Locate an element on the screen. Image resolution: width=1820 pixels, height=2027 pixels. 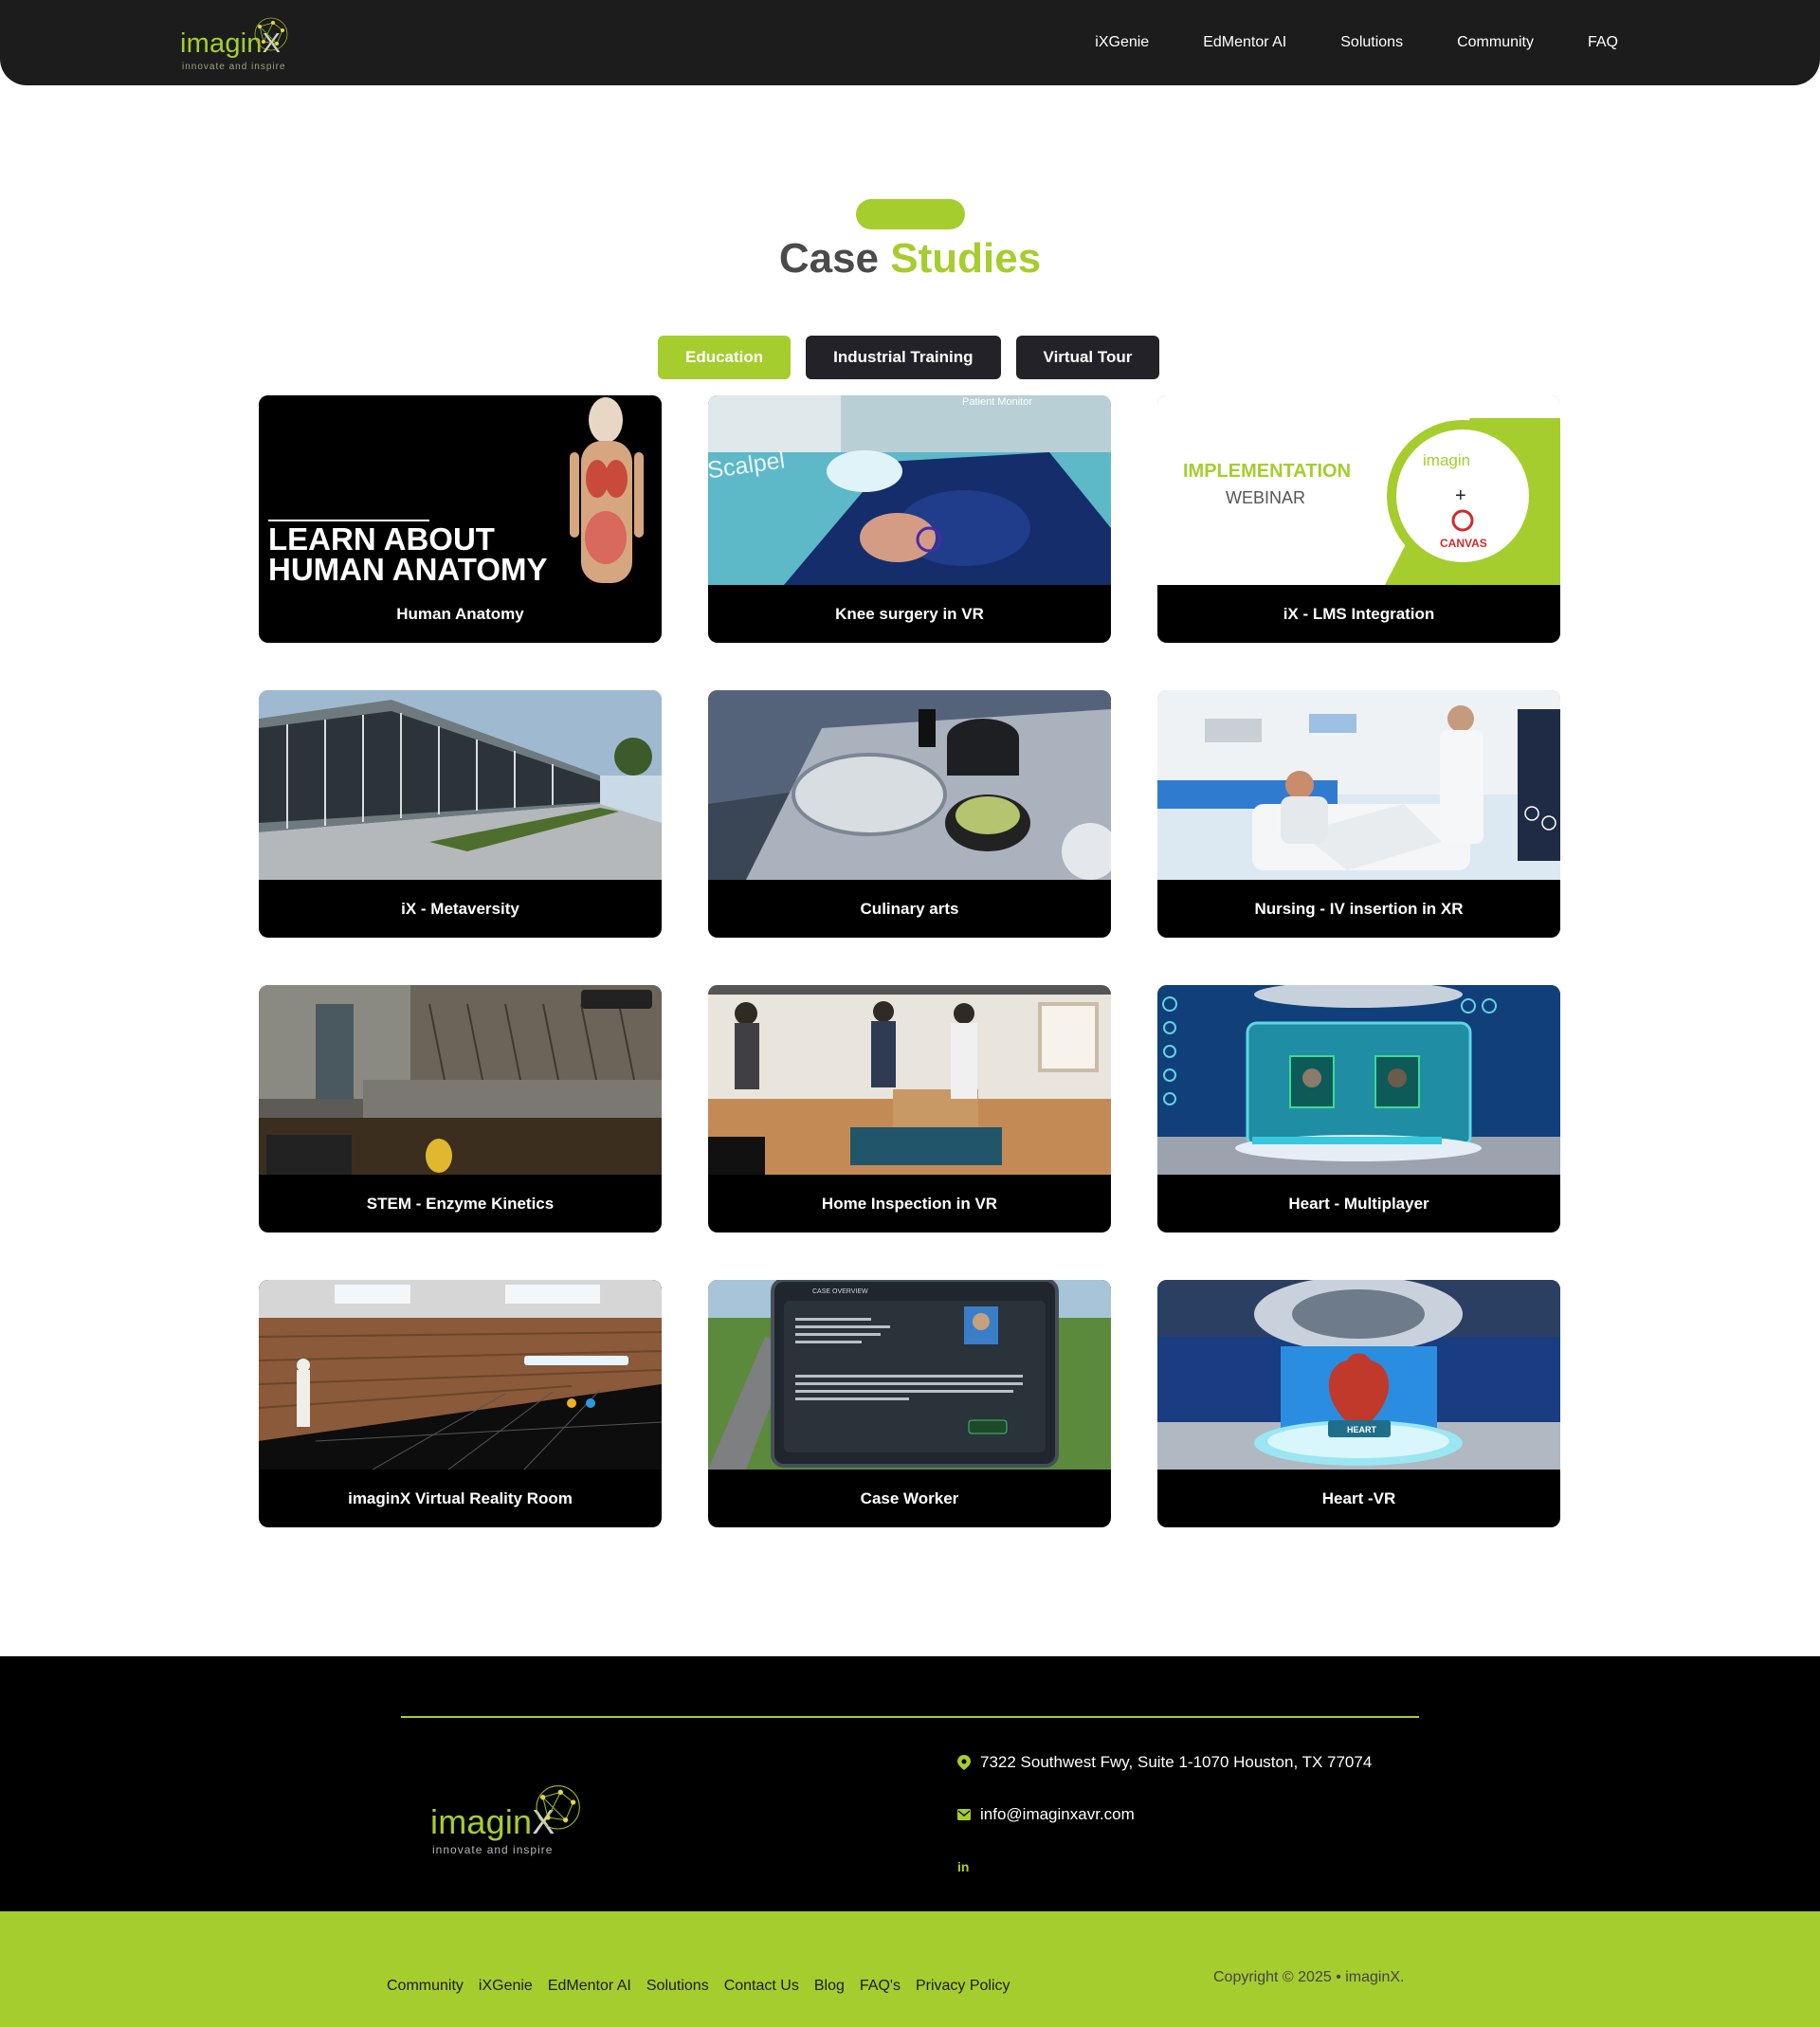
card-title: iX - Metaversity is located at coordinates (460, 908).